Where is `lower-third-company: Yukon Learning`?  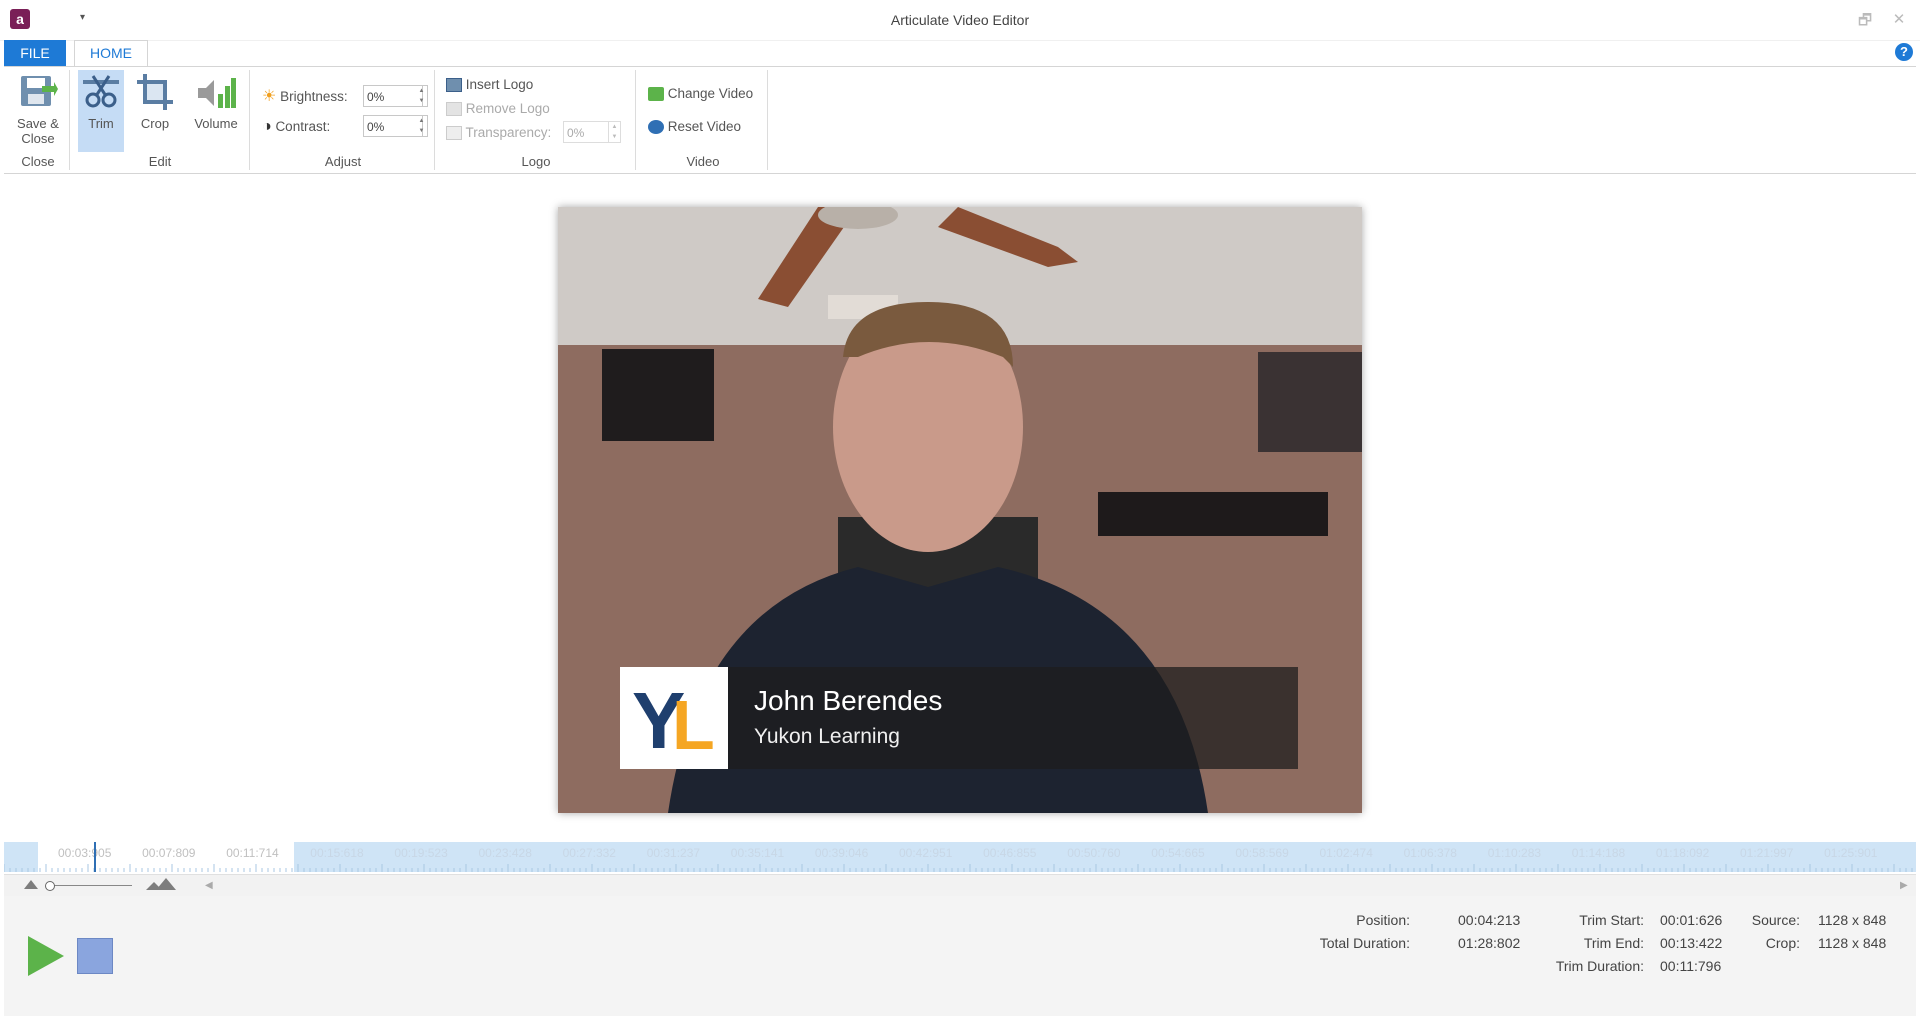
lower-third-company: Yukon Learning is located at coordinates (827, 736).